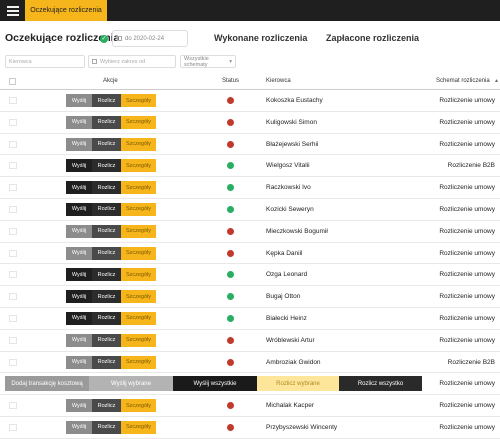 The height and width of the screenshot is (439, 500). I want to click on tab-pending-settlements: Oczekujące rozliczenia, so click(66, 10).